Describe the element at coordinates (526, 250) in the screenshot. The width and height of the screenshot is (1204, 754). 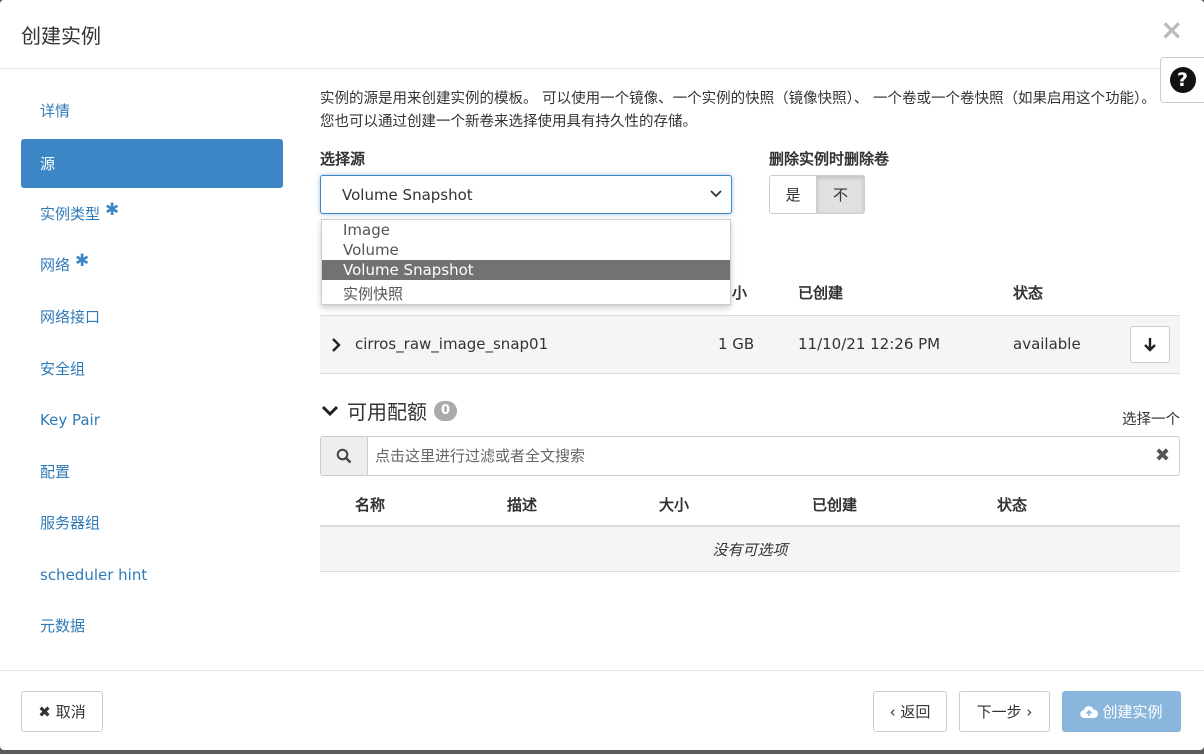
I see `source-option-volume: Volume` at that location.